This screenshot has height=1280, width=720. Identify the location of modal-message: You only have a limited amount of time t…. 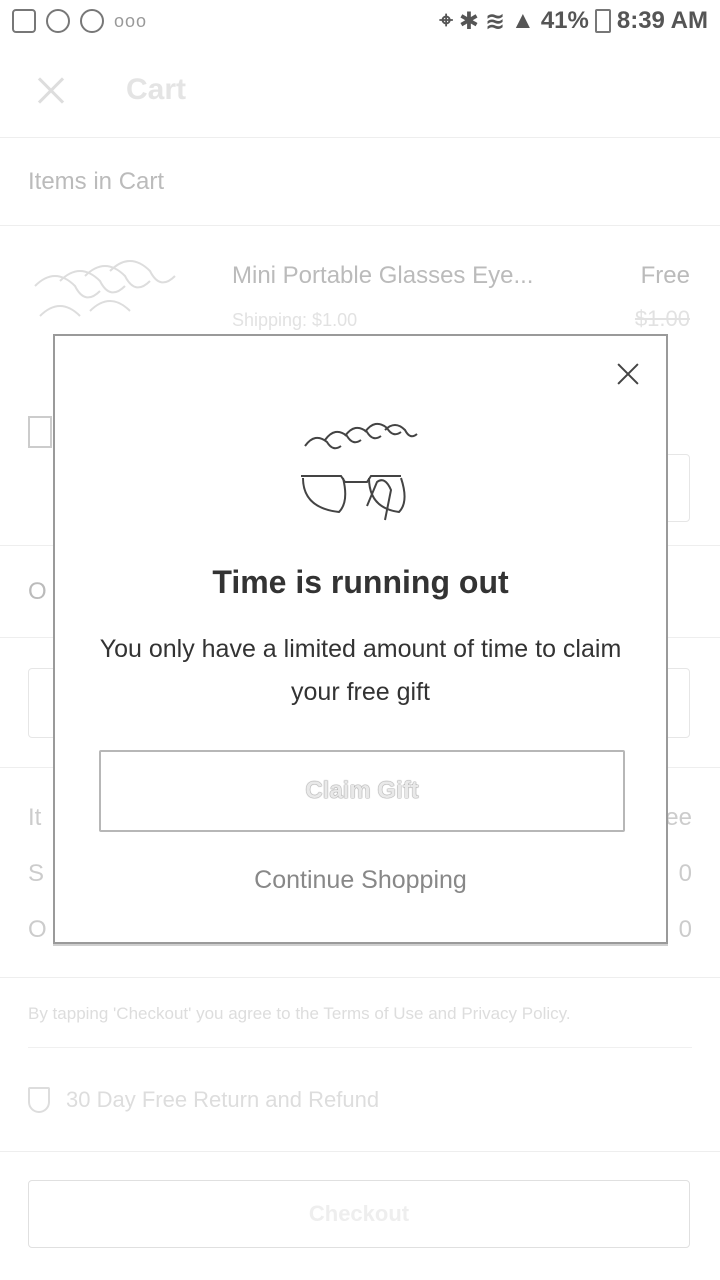
(360, 670).